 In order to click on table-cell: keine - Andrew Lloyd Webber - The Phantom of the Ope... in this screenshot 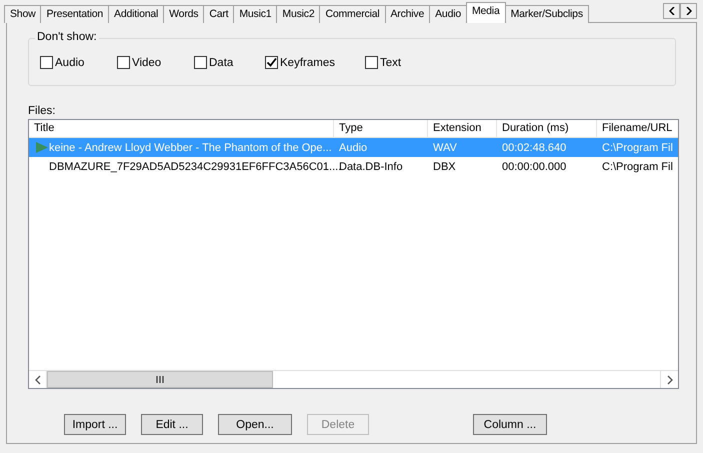, I will do `click(190, 148)`.